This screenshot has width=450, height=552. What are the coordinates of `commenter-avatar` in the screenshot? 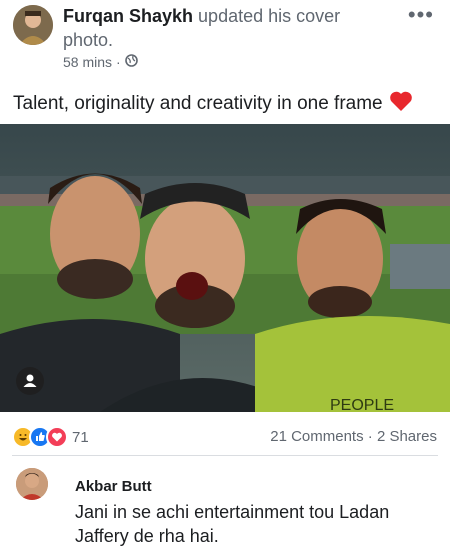 It's located at (32, 484).